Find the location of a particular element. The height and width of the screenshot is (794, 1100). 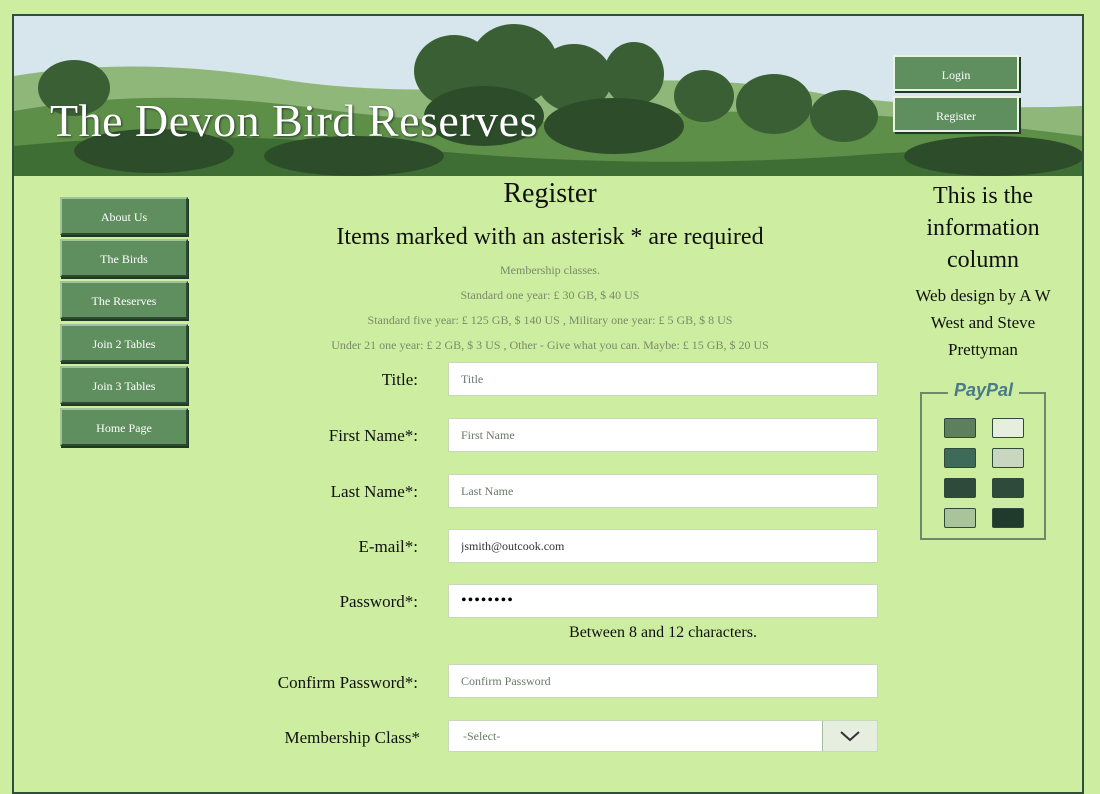

page-title: Register is located at coordinates (550, 193).